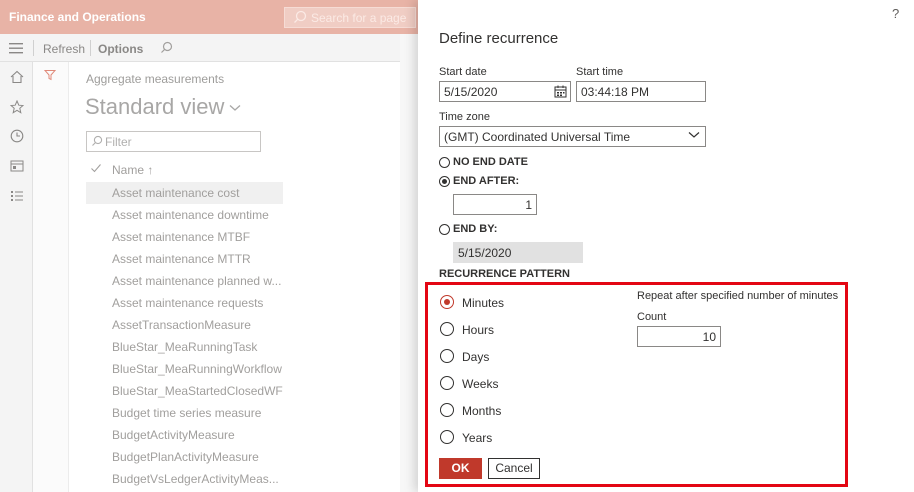 The width and height of the screenshot is (914, 492). I want to click on sort-ascending-icon: ↑, so click(150, 170).